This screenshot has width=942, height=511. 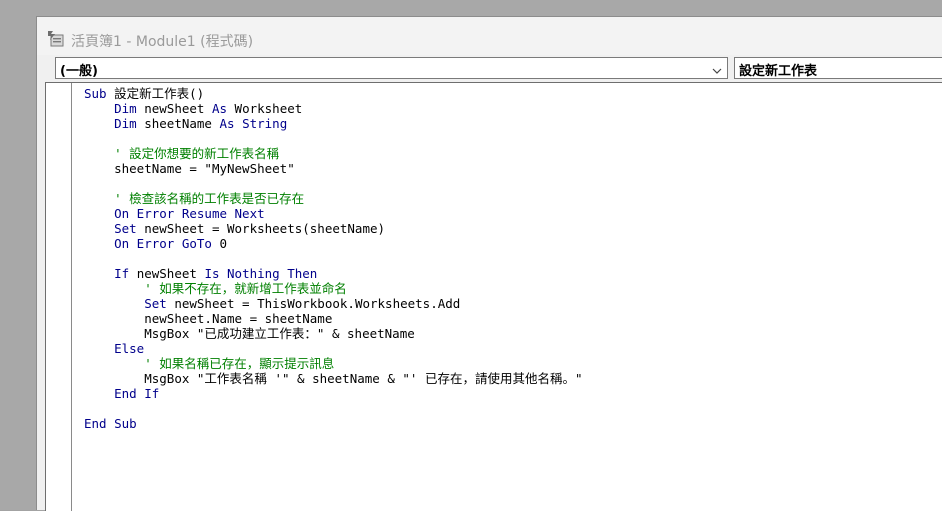 I want to click on code-token: sheetName, so click(x=178, y=123).